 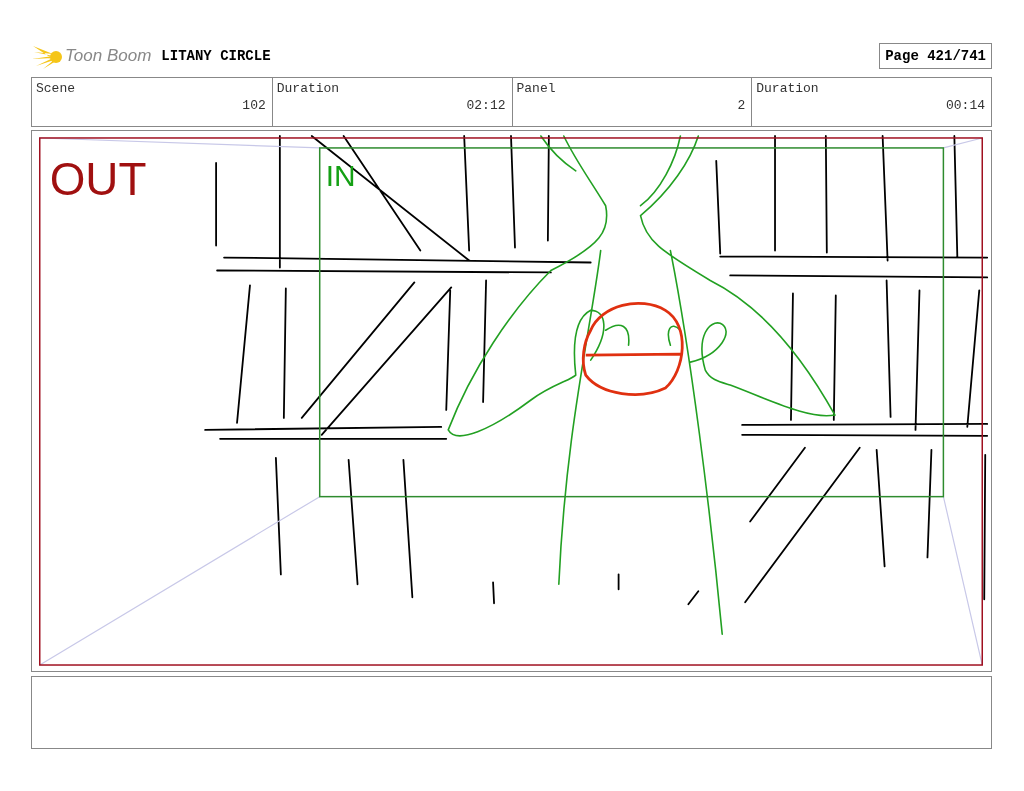 What do you see at coordinates (485, 105) in the screenshot?
I see `table-cell-text: 02:12` at bounding box center [485, 105].